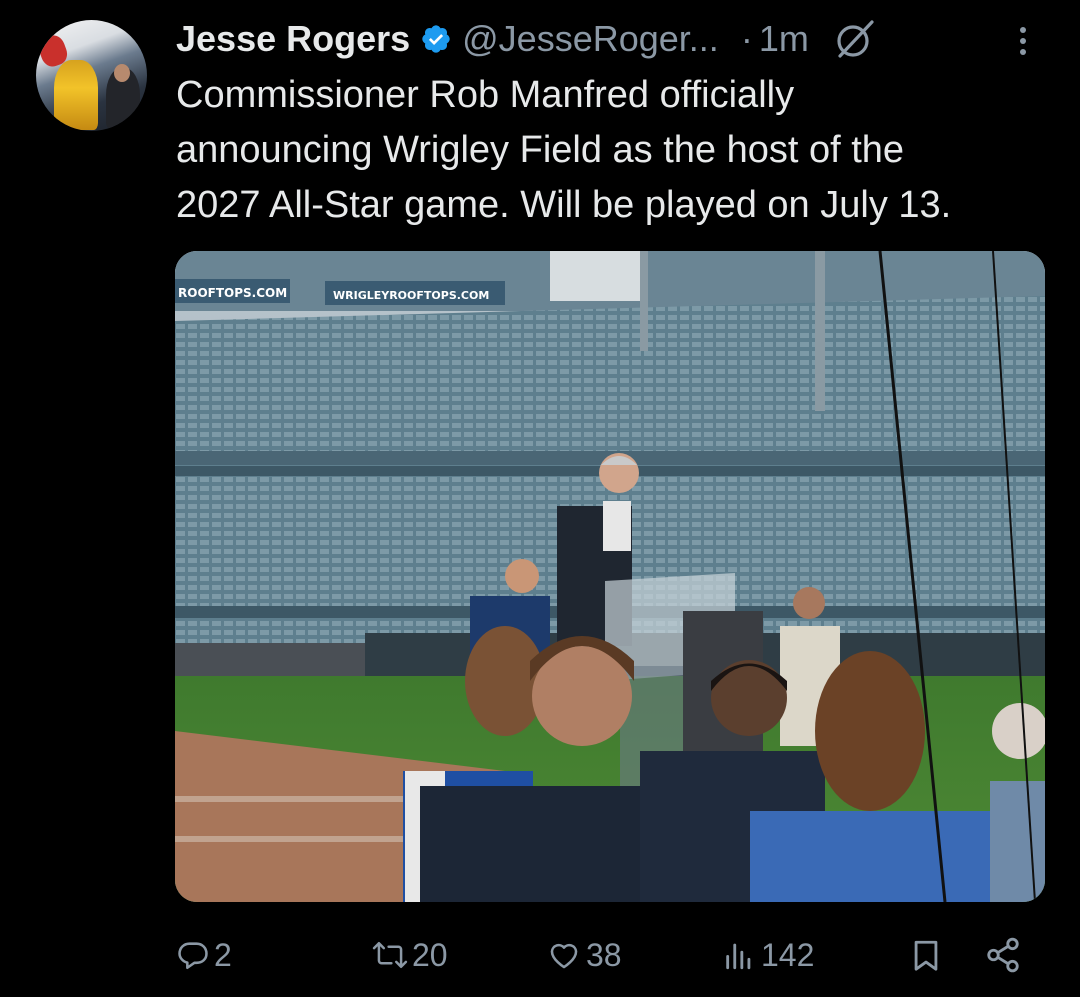 Image resolution: width=1080 pixels, height=997 pixels. I want to click on avatar-head, so click(122, 73).